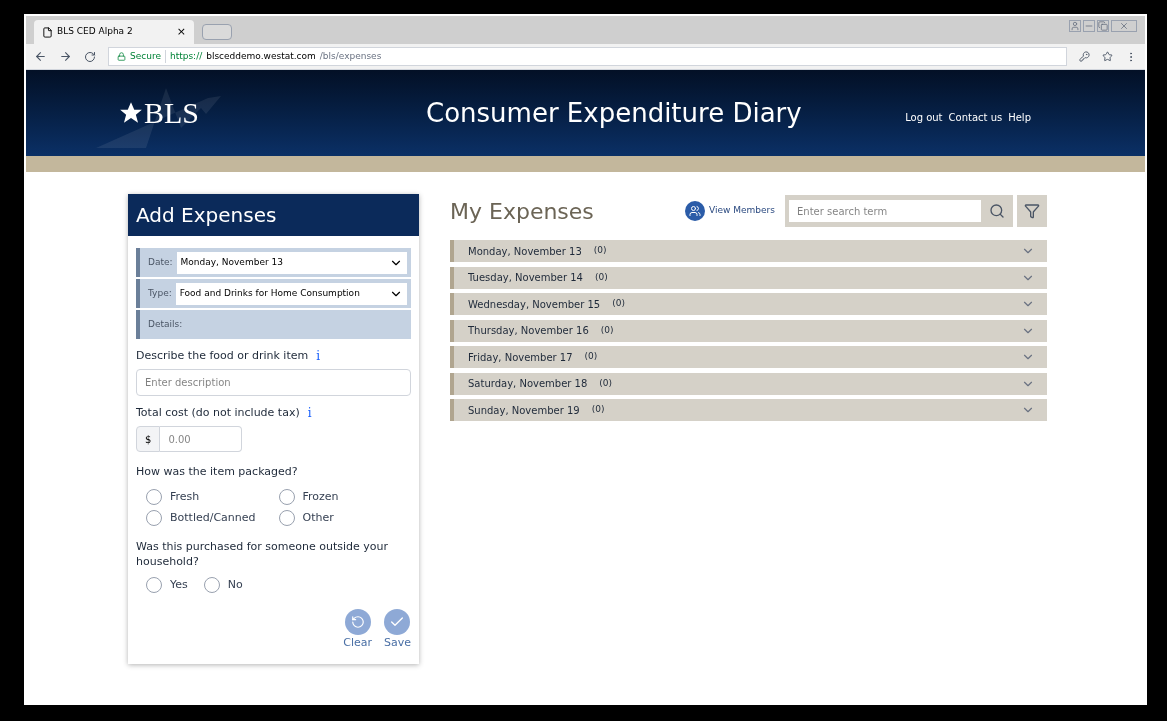 The width and height of the screenshot is (1167, 721). I want to click on description-input: Enter description, so click(273, 382).